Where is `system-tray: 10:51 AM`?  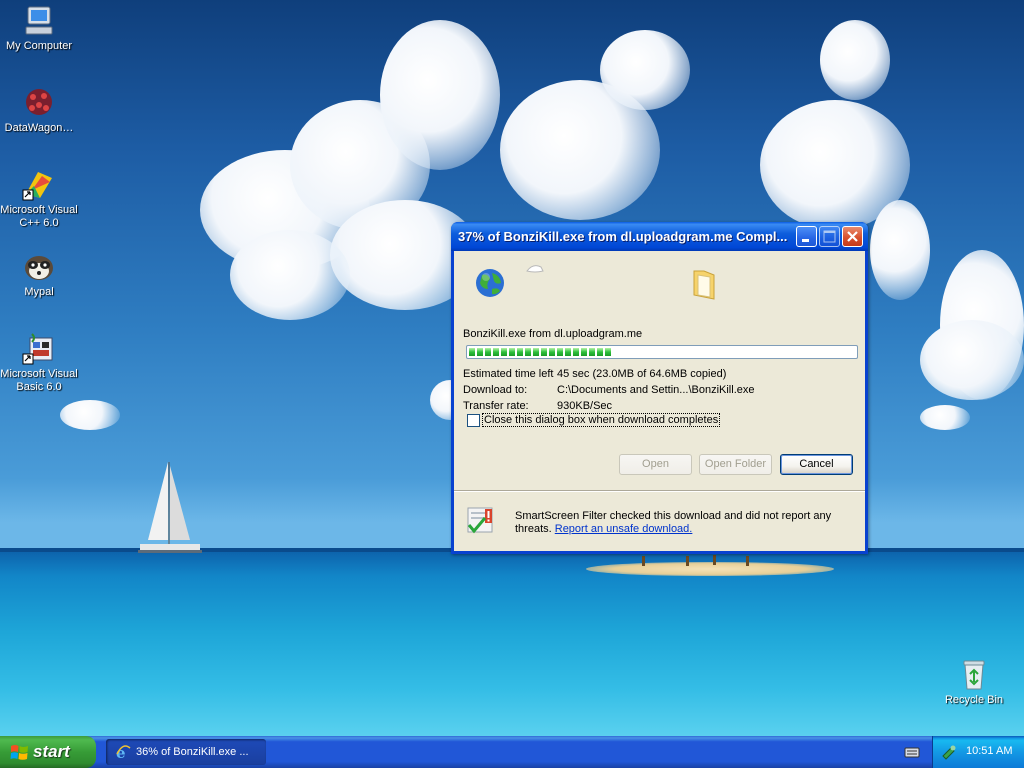
system-tray: 10:51 AM is located at coordinates (978, 752).